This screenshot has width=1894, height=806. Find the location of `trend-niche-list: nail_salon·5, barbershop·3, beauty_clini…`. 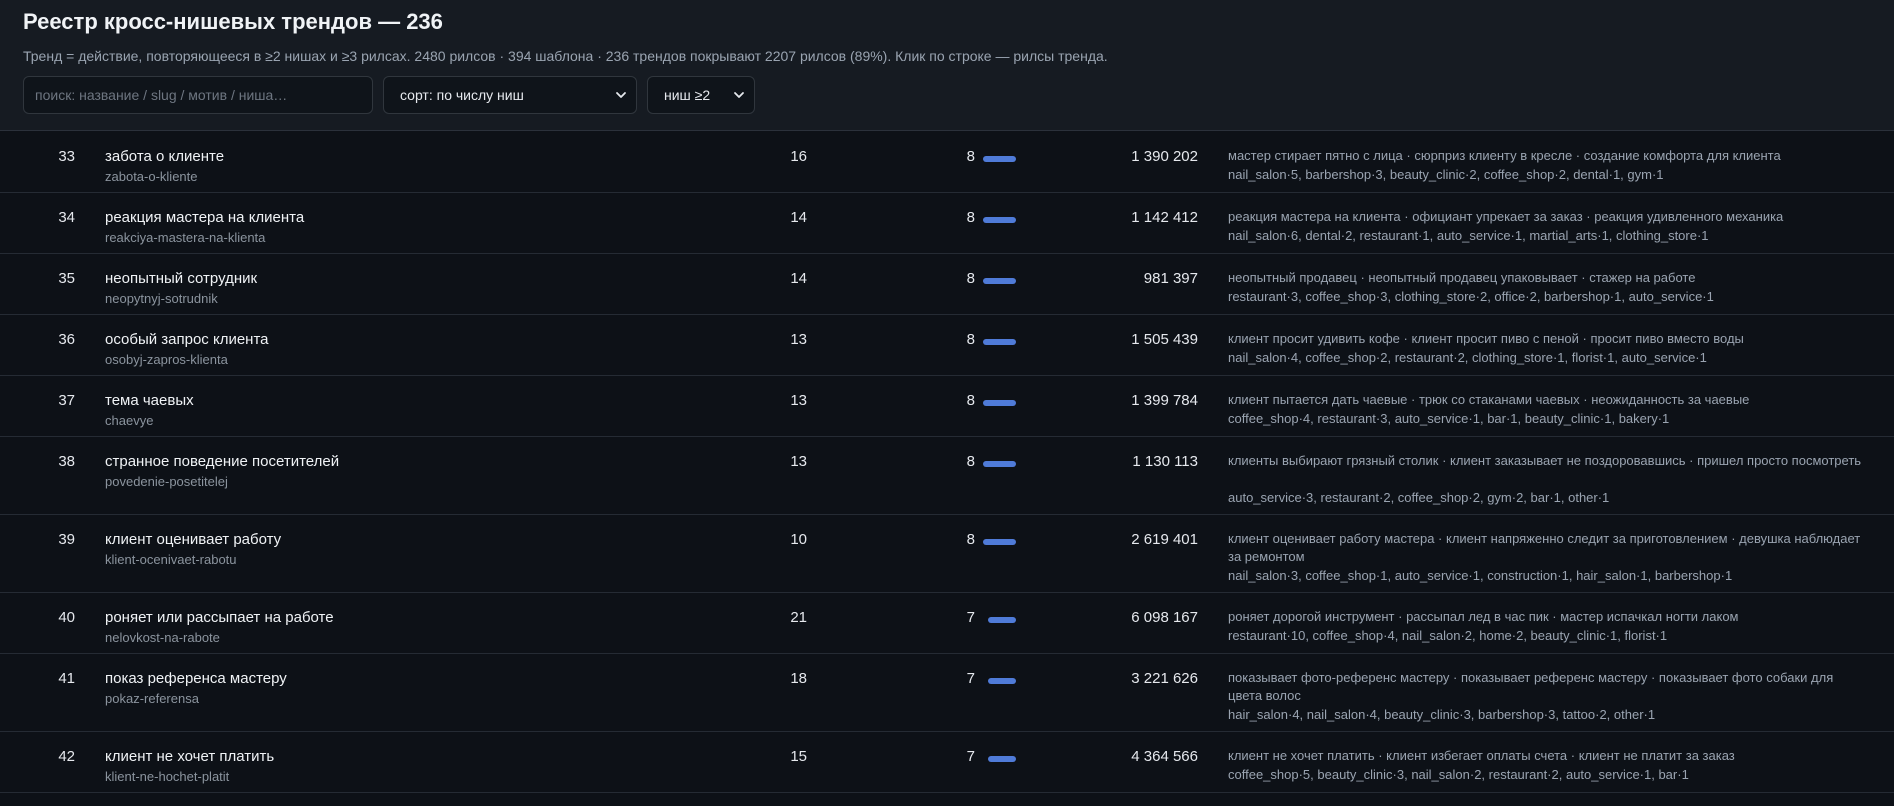

trend-niche-list: nail_salon·5, barbershop·3, beauty_clini… is located at coordinates (1446, 174).